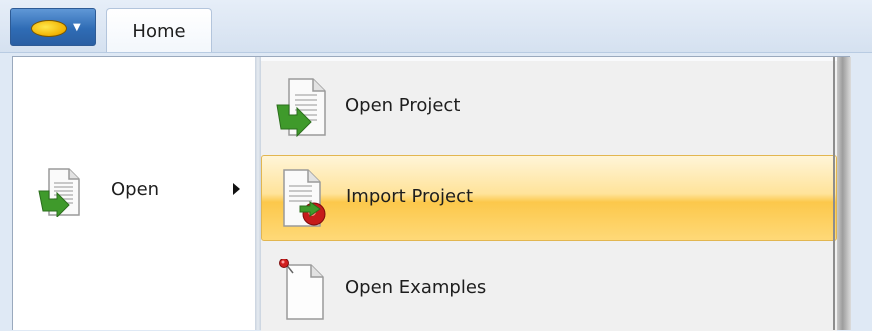 This screenshot has height=331, width=872. I want to click on document-pin-icon, so click(303, 292).